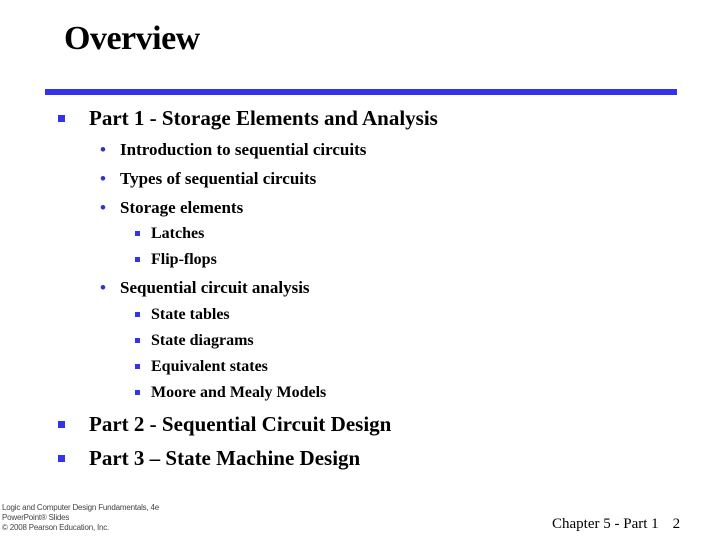 The image size is (720, 540). Describe the element at coordinates (225, 458) in the screenshot. I see `outline-item-label: Part 3 – State Machine Design` at that location.